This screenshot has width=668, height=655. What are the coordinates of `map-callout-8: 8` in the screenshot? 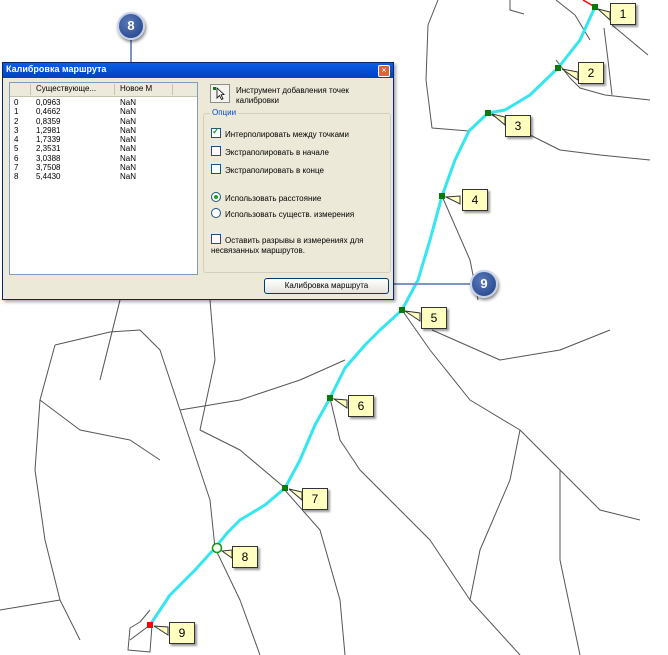 It's located at (245, 557).